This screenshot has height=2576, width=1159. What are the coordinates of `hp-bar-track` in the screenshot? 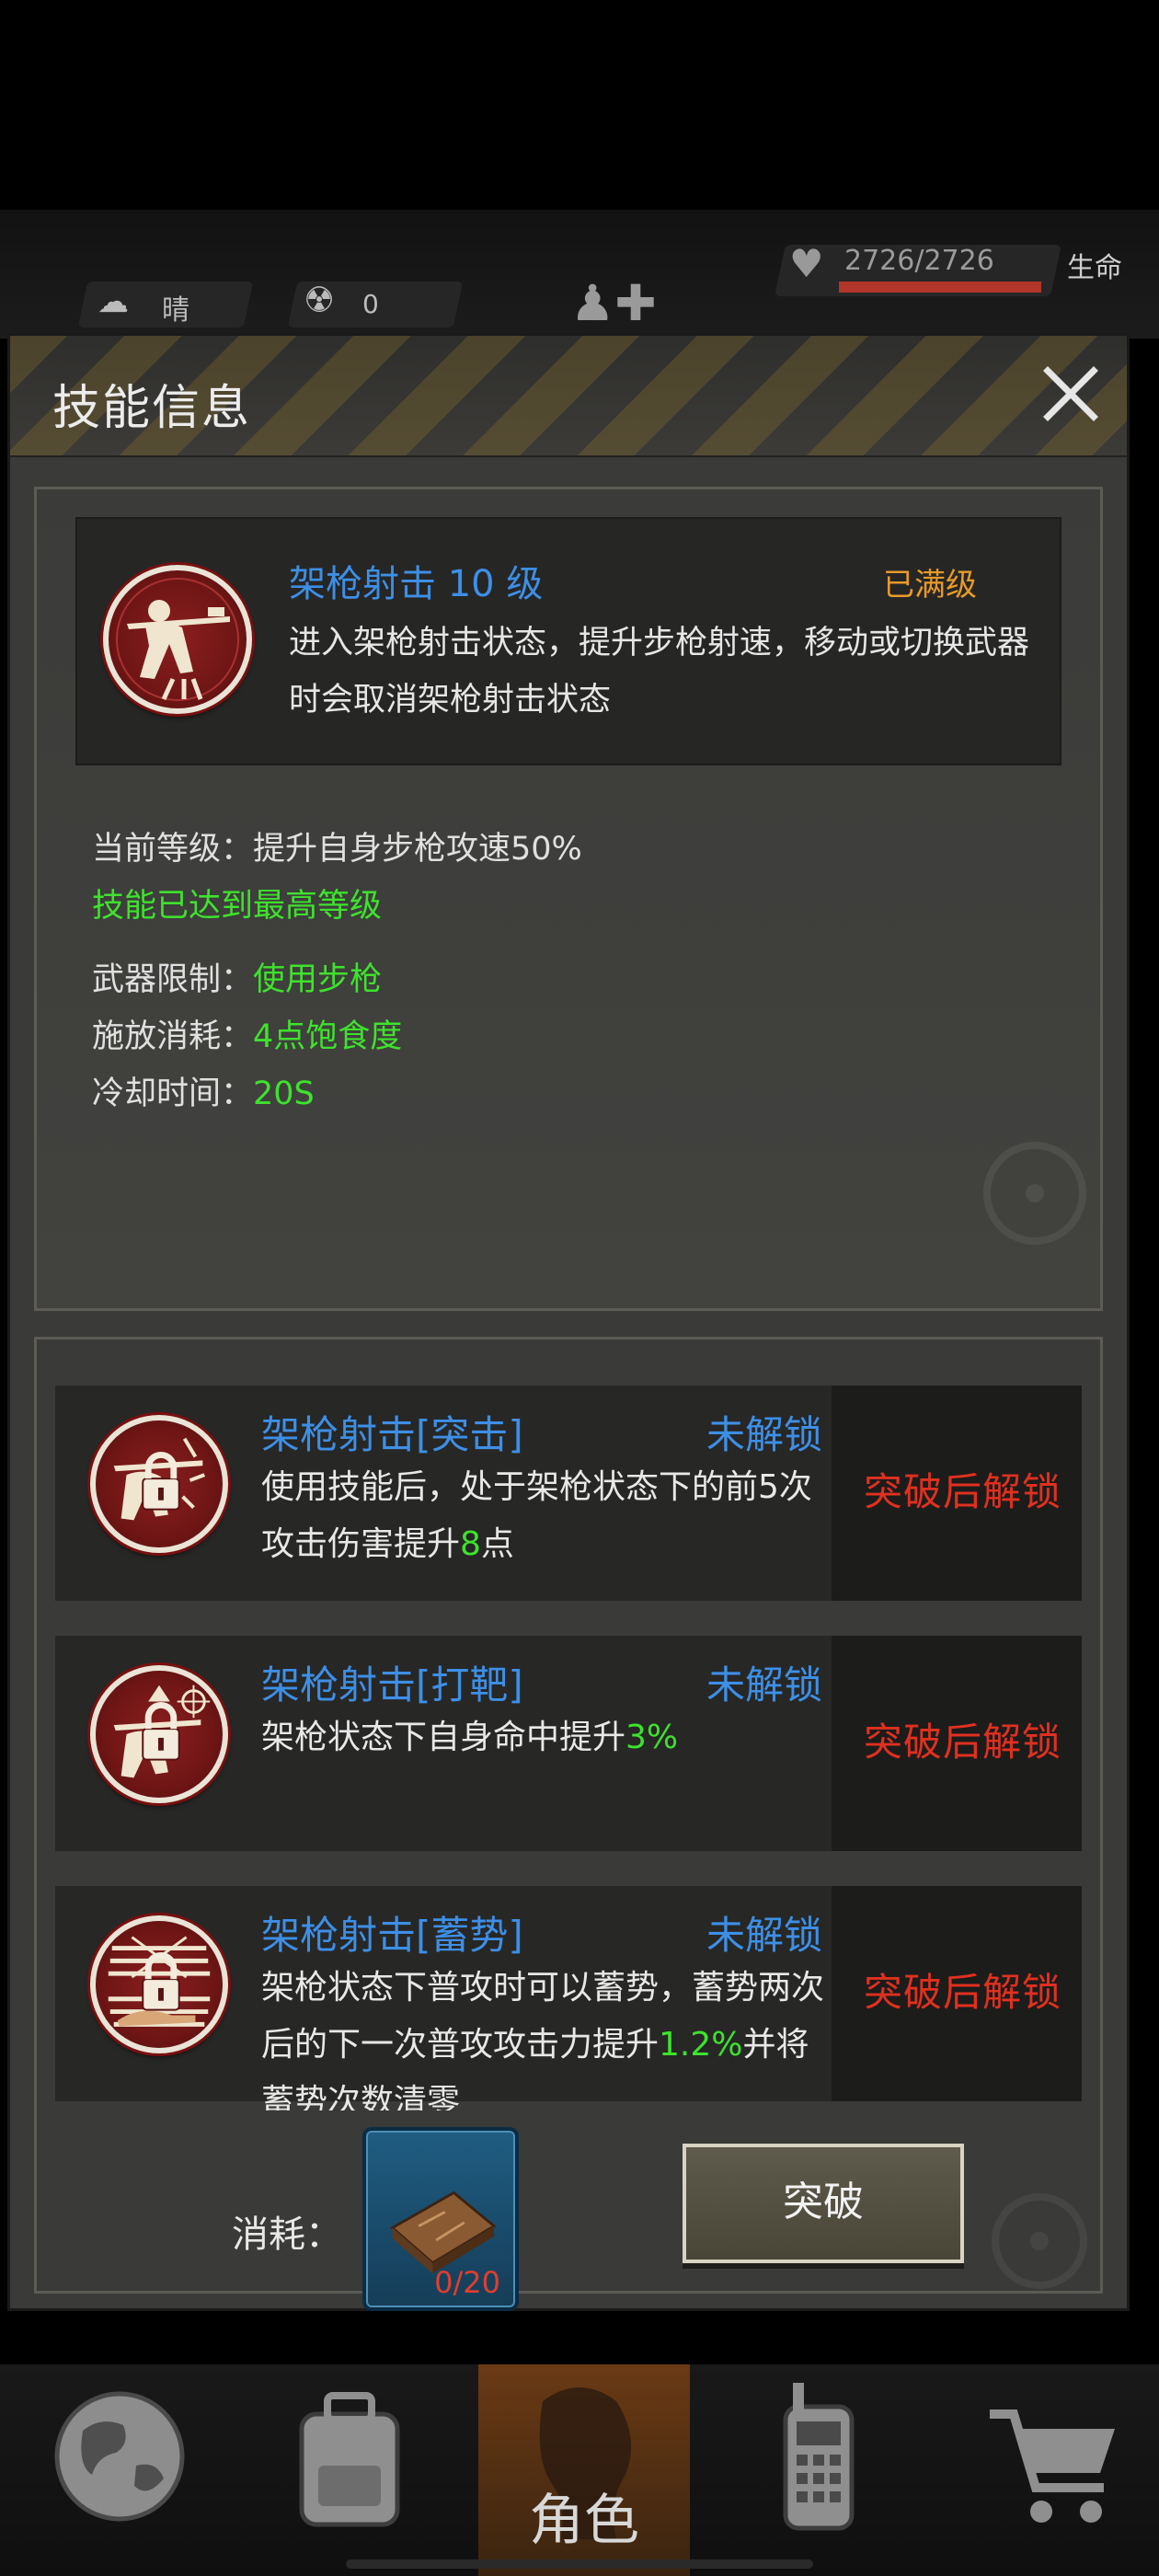 It's located at (940, 287).